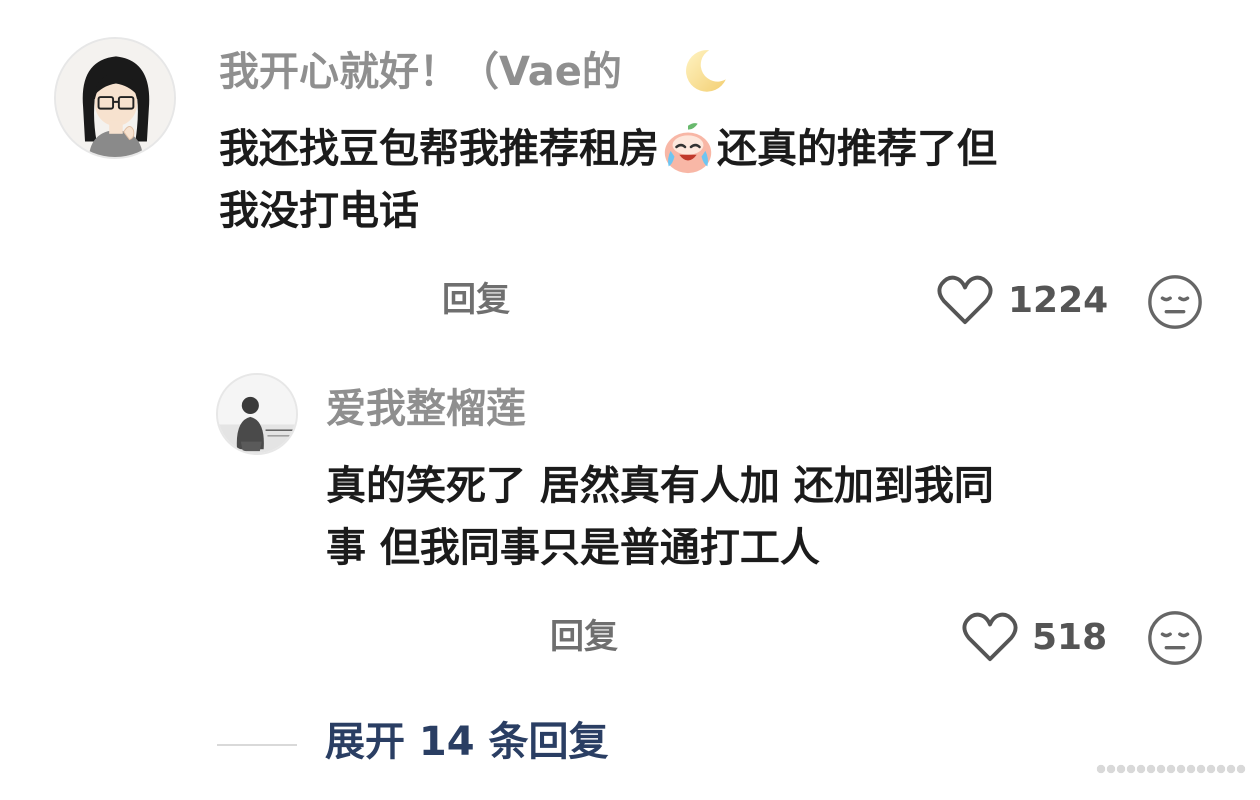  I want to click on like-count: 1224, so click(1058, 300).